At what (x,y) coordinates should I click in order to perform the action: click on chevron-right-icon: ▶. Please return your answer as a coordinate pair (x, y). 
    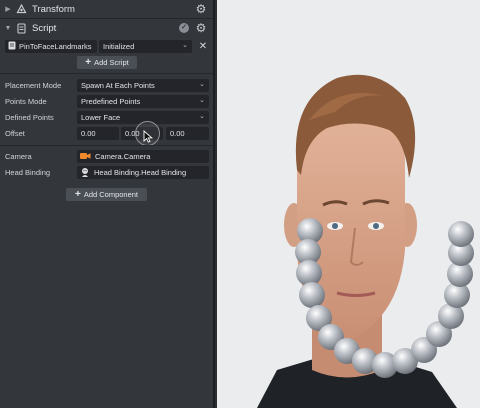
    Looking at the image, I should click on (8, 9).